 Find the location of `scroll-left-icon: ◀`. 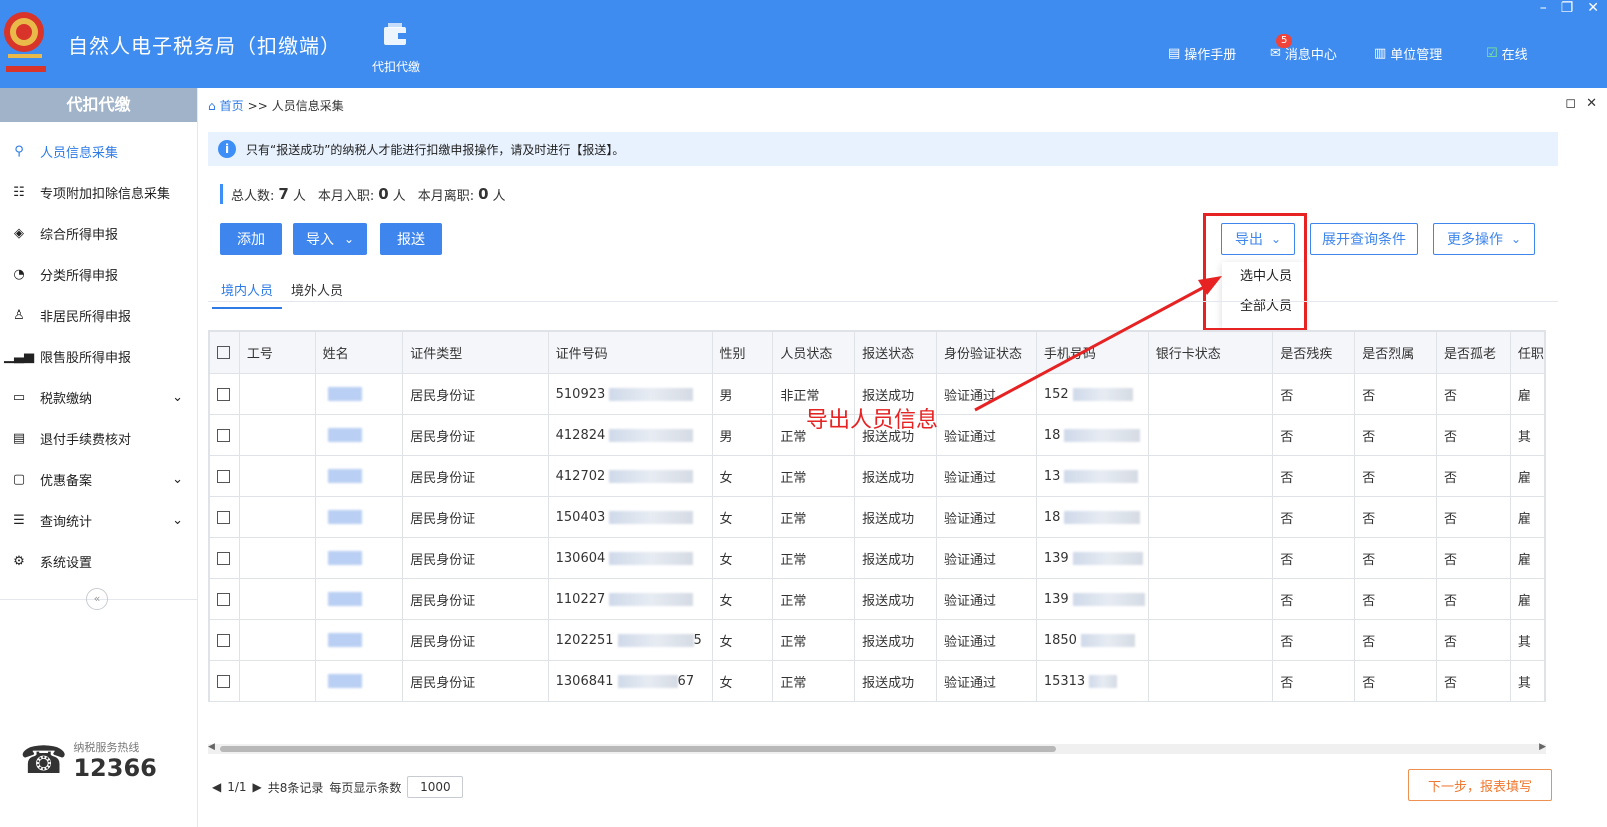

scroll-left-icon: ◀ is located at coordinates (211, 747).